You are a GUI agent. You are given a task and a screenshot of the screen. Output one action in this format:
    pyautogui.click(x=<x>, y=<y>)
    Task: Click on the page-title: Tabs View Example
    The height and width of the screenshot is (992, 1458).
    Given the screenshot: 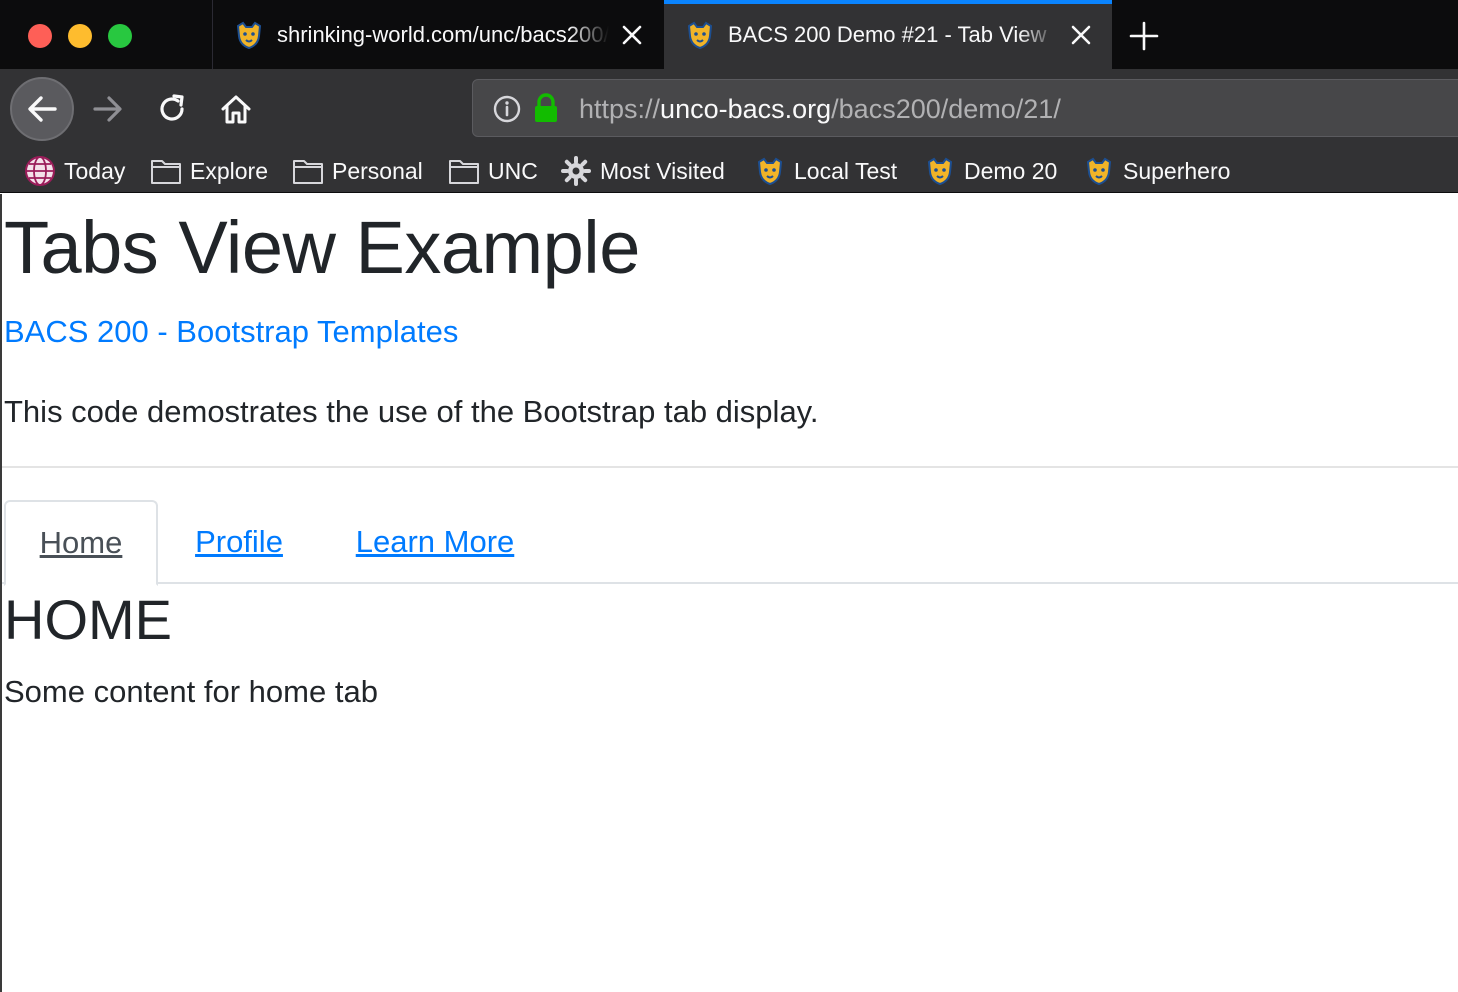 What is the action you would take?
    pyautogui.click(x=322, y=247)
    